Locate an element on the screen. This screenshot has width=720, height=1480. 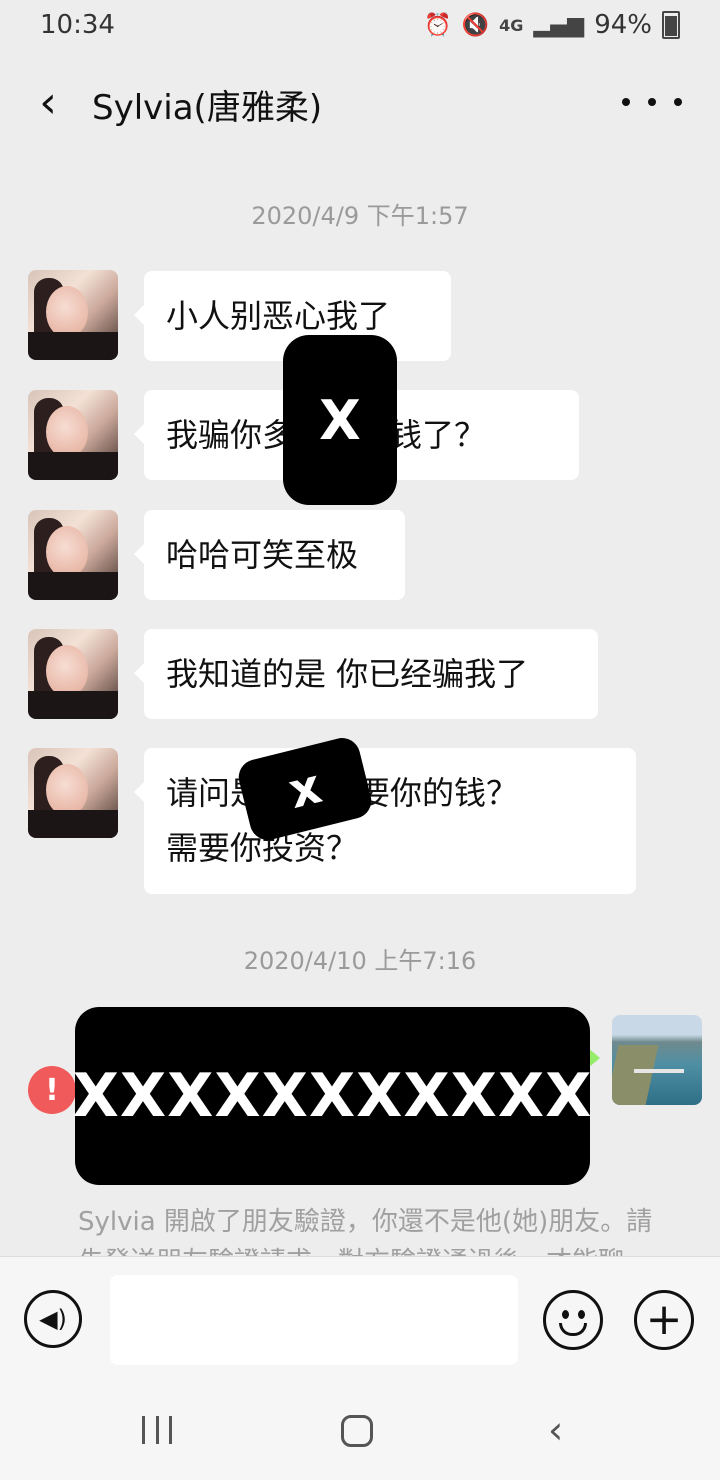
timestamp: 2020/4/10 上午7:16 is located at coordinates (360, 961).